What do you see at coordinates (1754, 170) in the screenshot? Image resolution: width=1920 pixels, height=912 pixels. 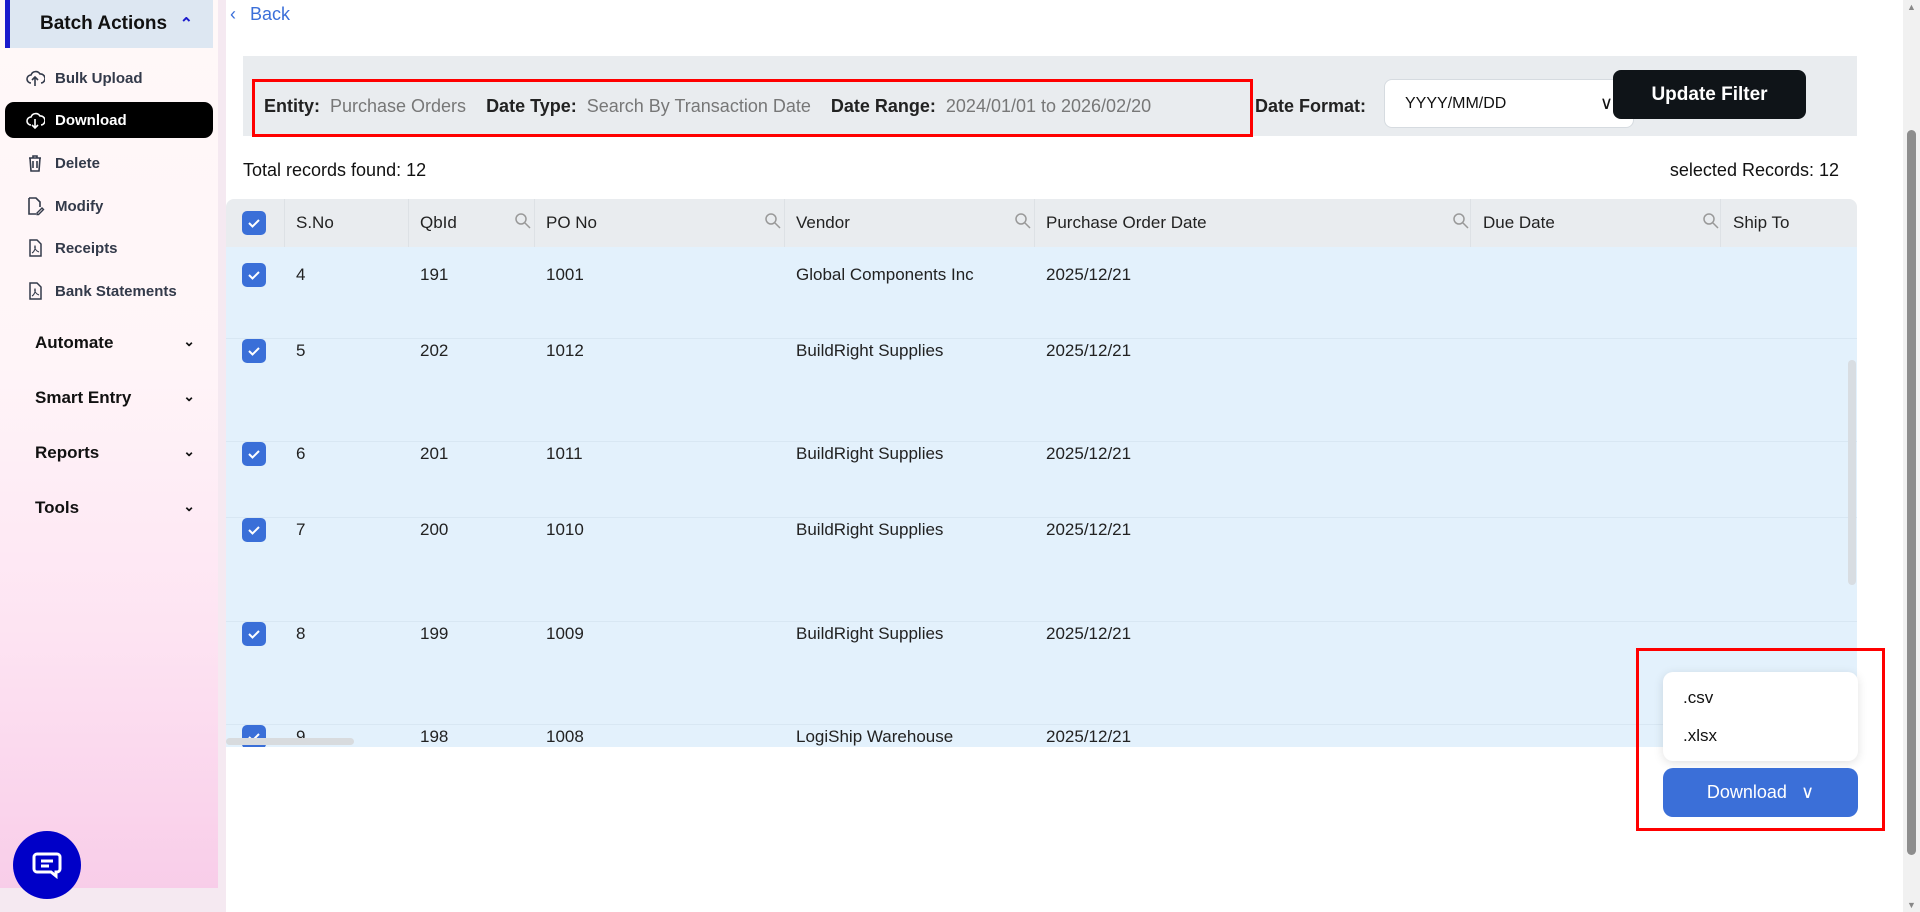 I see `selected-records: selected Records: 12` at bounding box center [1754, 170].